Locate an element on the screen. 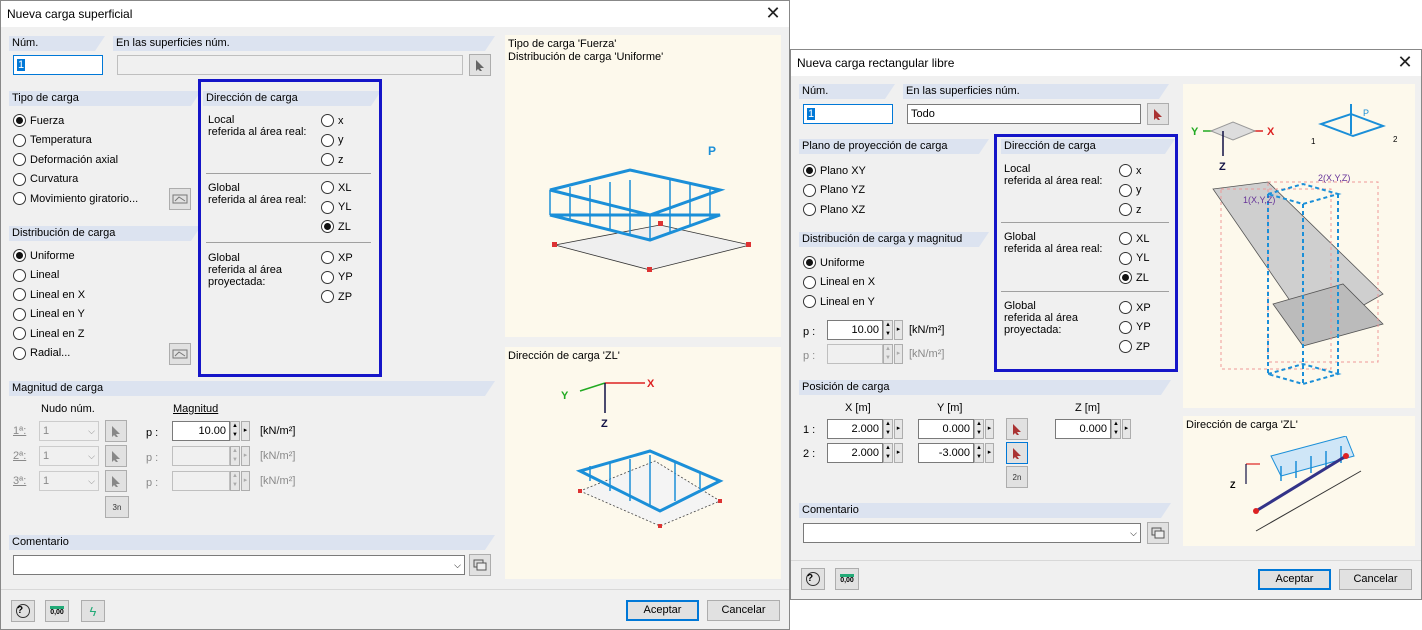 The height and width of the screenshot is (630, 1422). radio-tipo1-1: Temperatura is located at coordinates (52, 140).